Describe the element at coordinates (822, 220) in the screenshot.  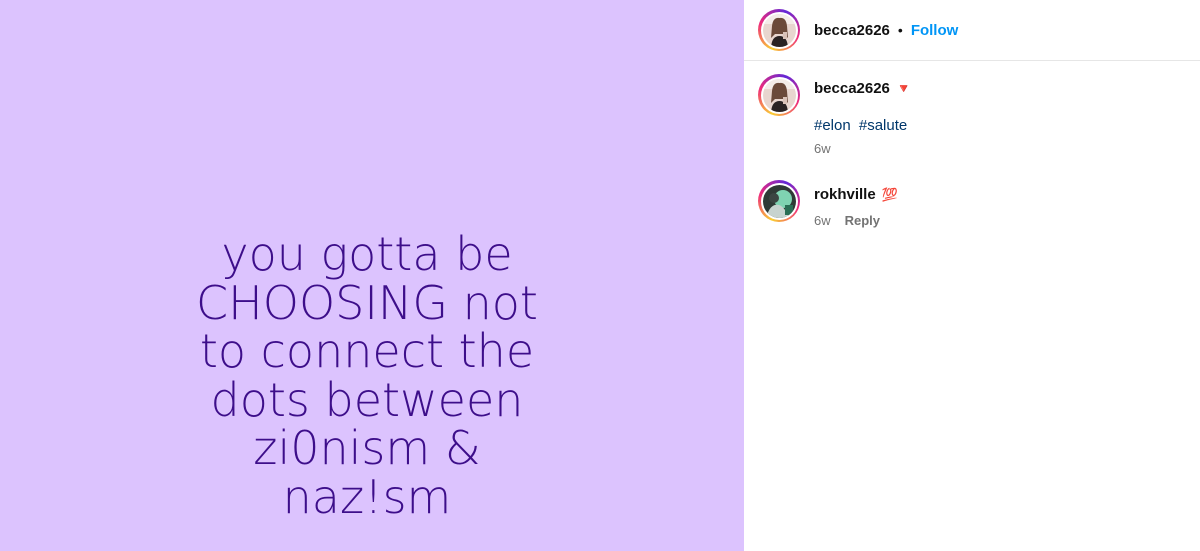
I see `comment-timestamp: 6w` at that location.